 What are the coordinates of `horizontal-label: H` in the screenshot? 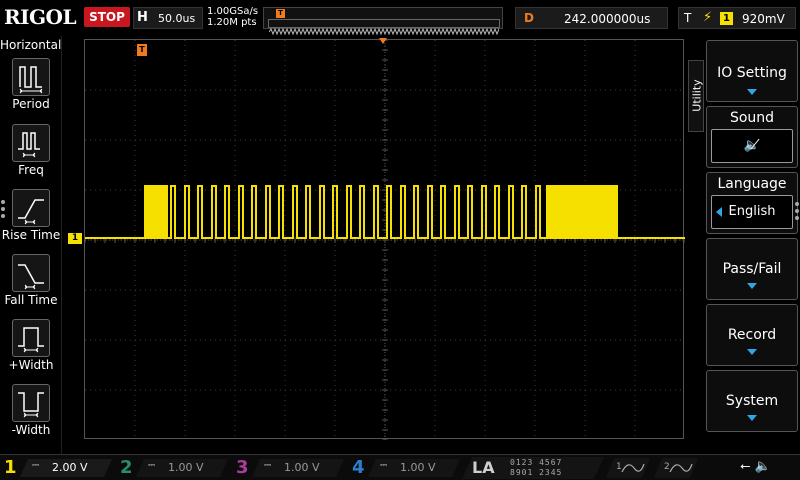 It's located at (142, 17).